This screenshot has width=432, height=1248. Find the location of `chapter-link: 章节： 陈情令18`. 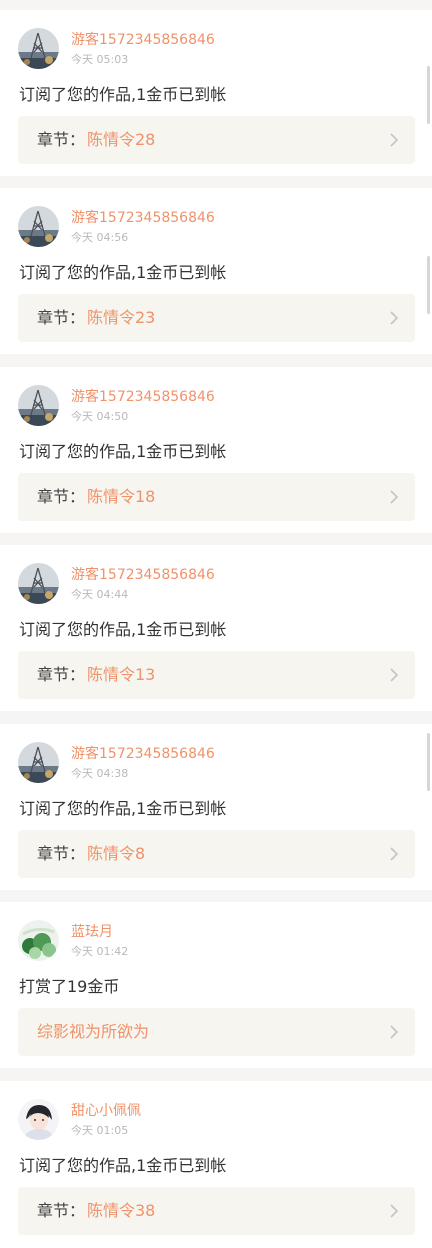

chapter-link: 章节： 陈情令18 is located at coordinates (216, 497).